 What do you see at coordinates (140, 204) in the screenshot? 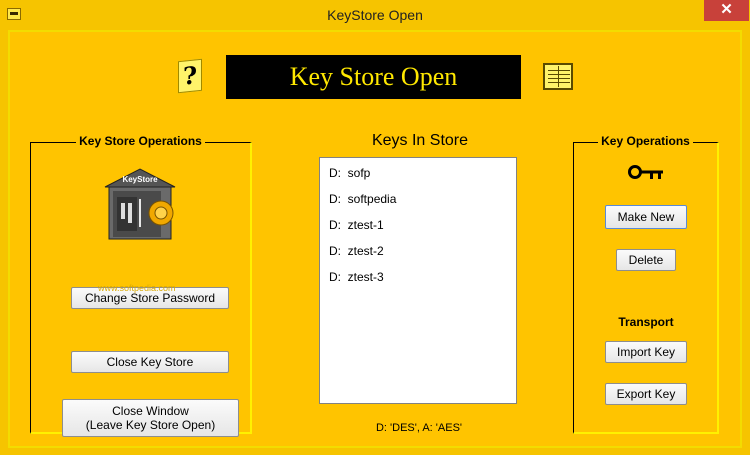
I see `keystore-safe-icon: KeyStore` at bounding box center [140, 204].